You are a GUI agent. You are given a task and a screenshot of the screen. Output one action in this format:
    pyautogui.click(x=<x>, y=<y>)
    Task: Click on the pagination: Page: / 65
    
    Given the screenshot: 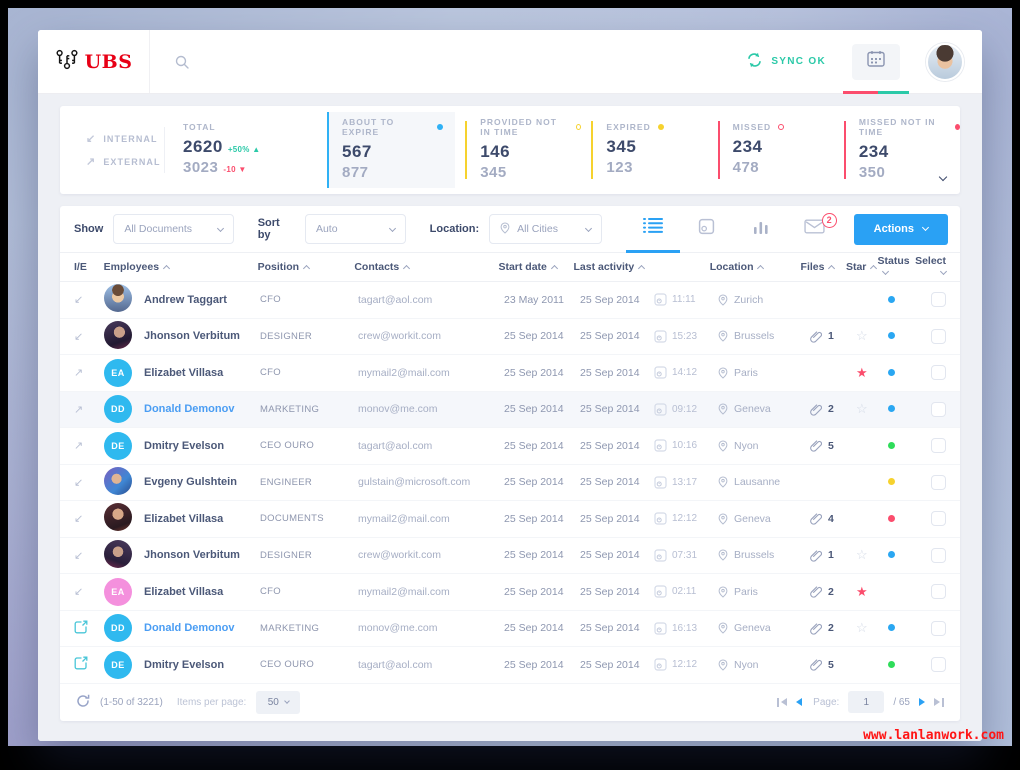 What is the action you would take?
    pyautogui.click(x=860, y=702)
    